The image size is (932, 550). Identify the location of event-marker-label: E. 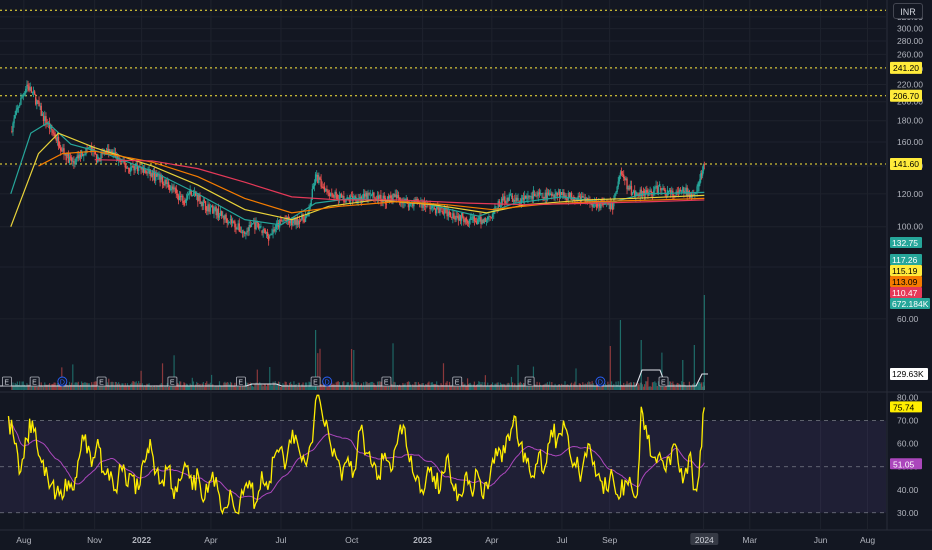
(6, 383).